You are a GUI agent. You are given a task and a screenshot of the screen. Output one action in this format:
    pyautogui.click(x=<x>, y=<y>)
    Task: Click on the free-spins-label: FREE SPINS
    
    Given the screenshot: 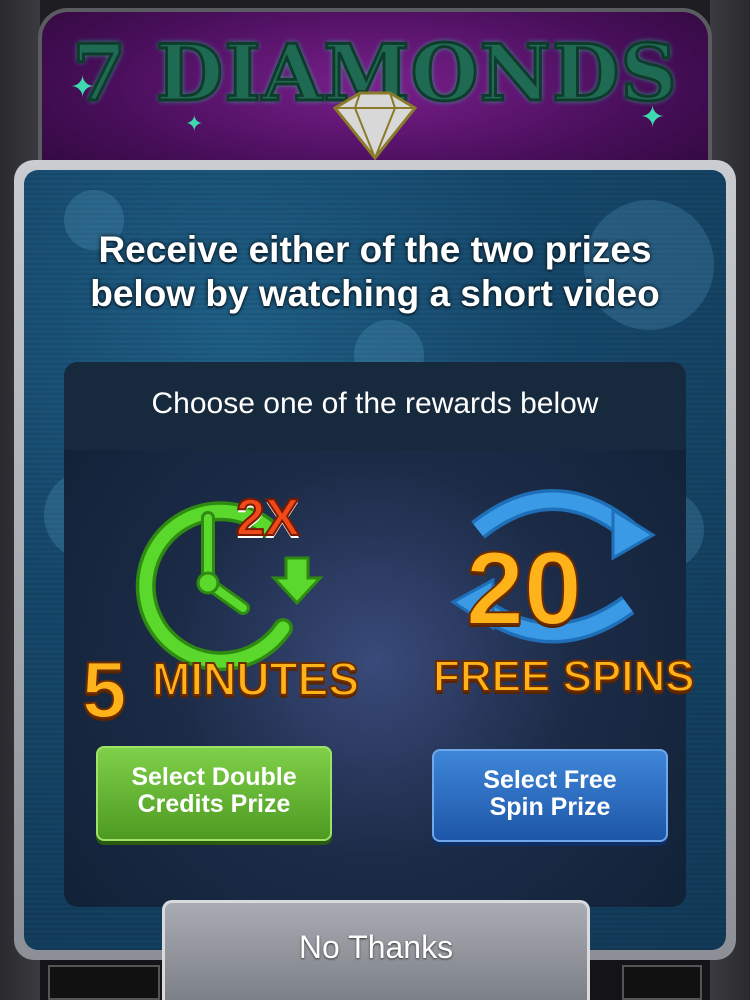 What is the action you would take?
    pyautogui.click(x=564, y=676)
    